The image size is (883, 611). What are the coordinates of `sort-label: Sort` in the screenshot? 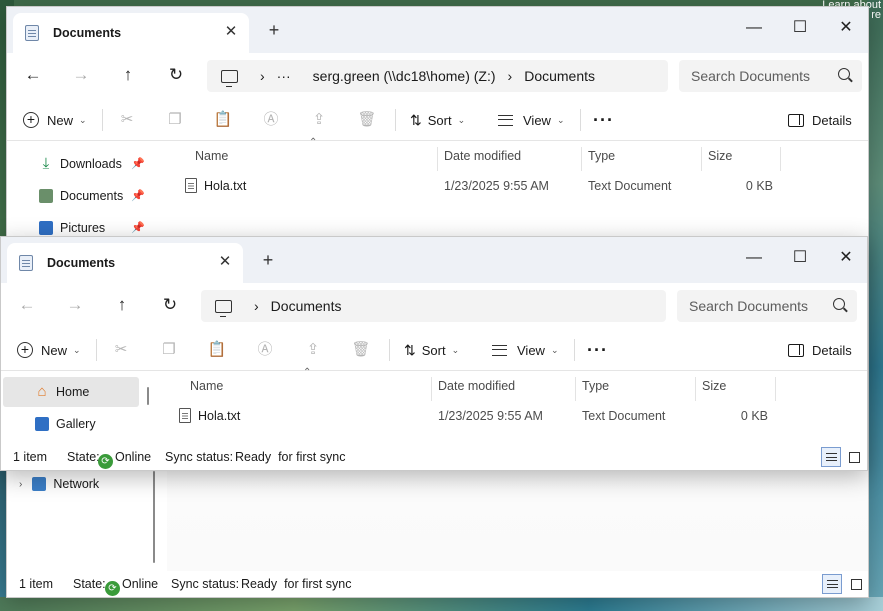 It's located at (439, 120).